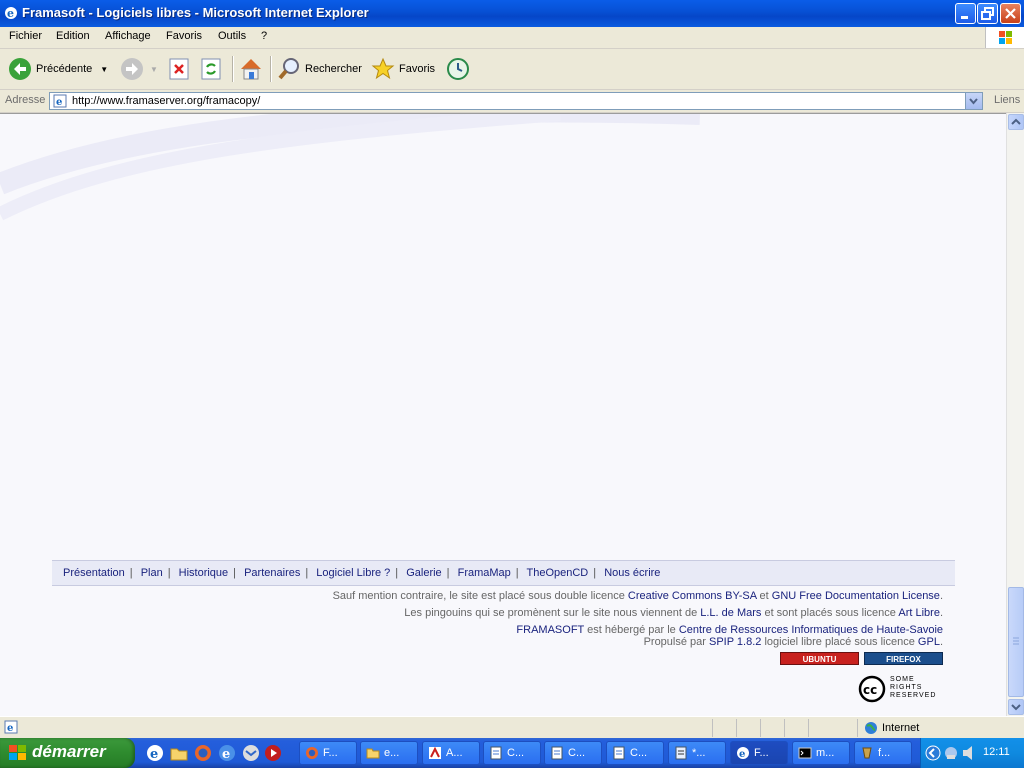 This screenshot has height=768, width=1024. Describe the element at coordinates (856, 596) in the screenshot. I see `gfdl-link: GNU Free Documentation License` at that location.